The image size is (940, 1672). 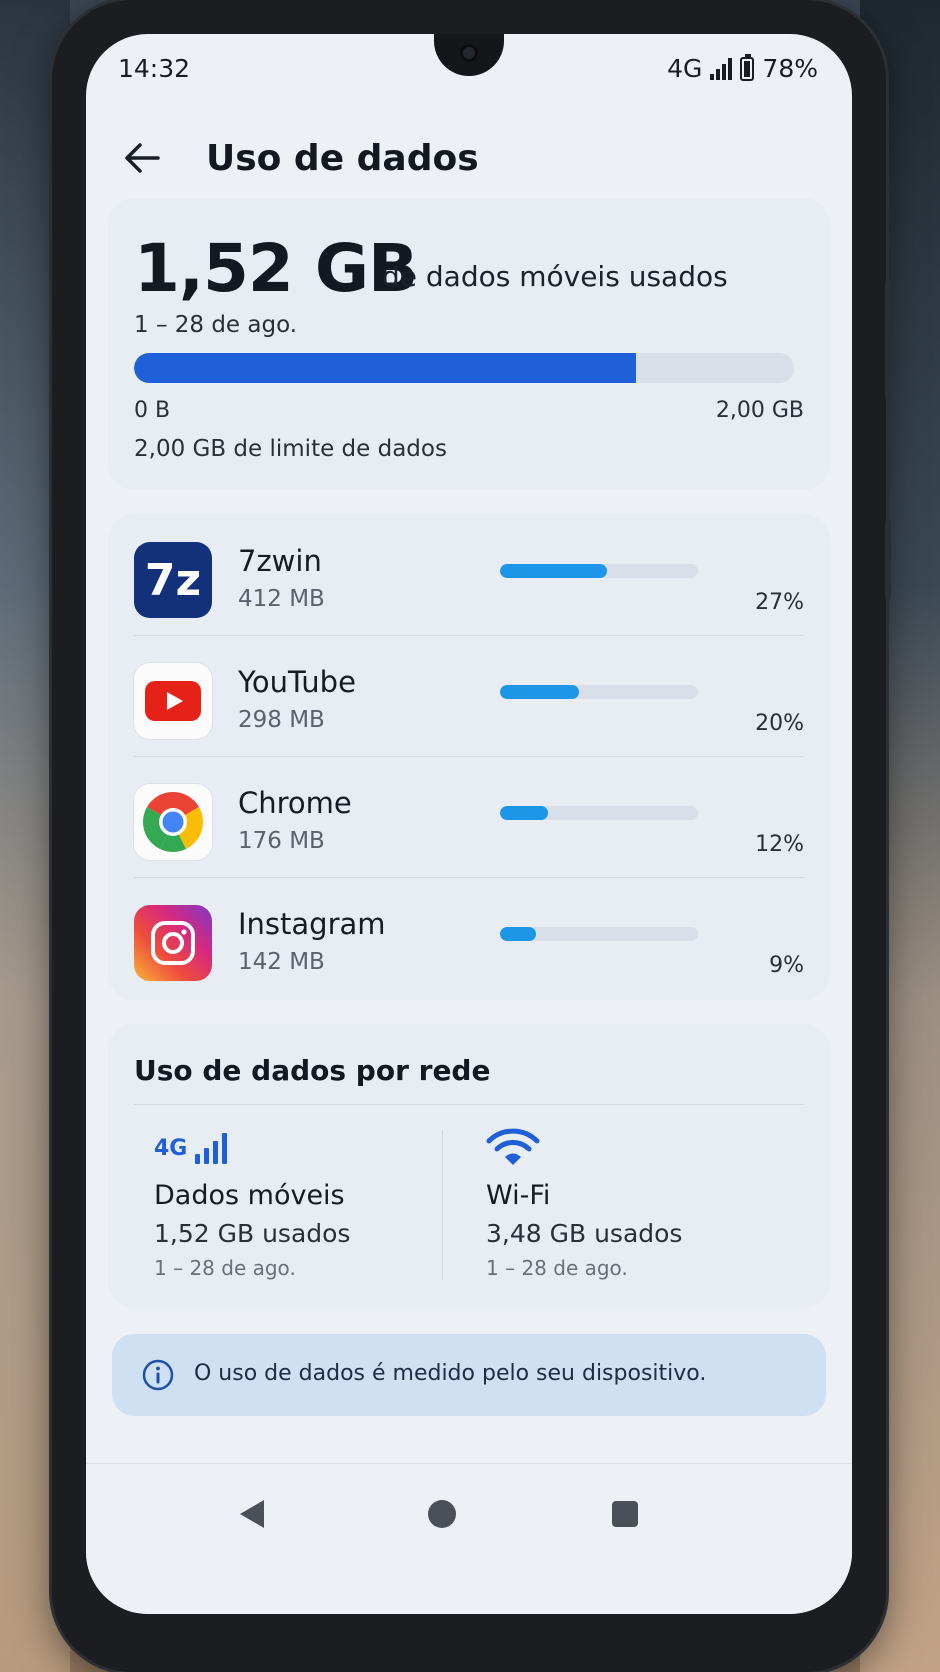 I want to click on mobile-badge: 4G, so click(x=171, y=1148).